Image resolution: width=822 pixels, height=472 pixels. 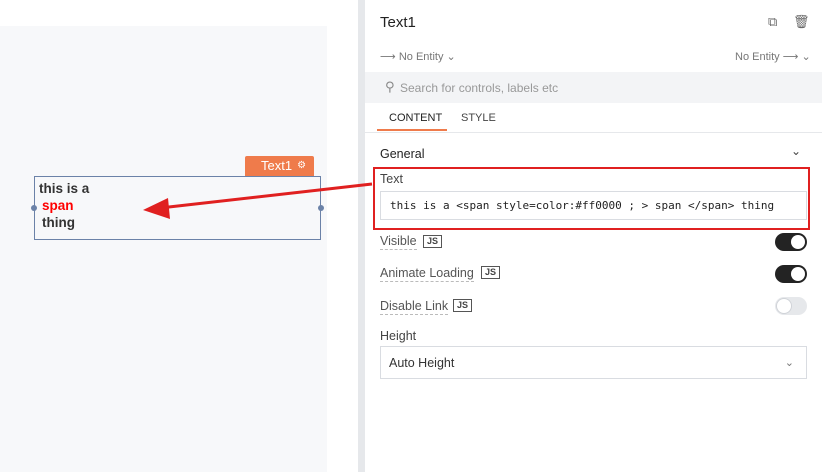 I want to click on visible-toggle, so click(x=791, y=242).